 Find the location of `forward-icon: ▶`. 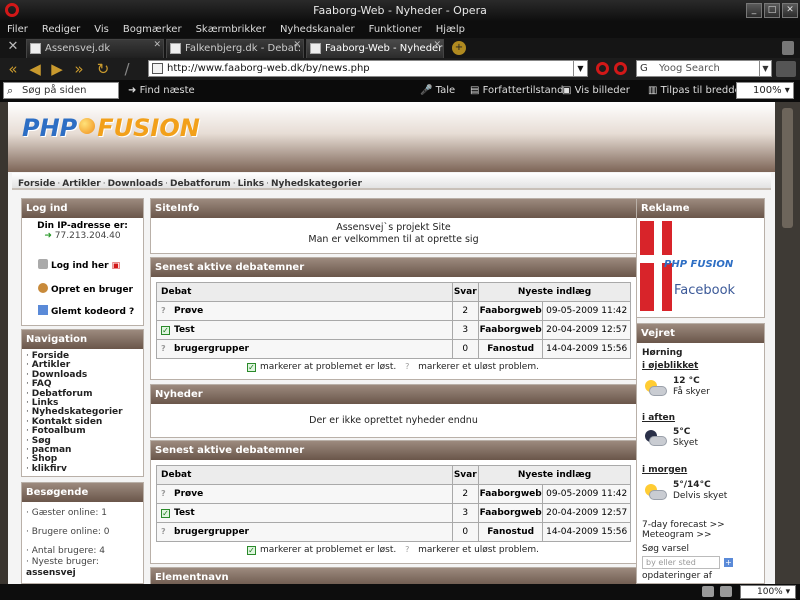

forward-icon: ▶ is located at coordinates (57, 69).